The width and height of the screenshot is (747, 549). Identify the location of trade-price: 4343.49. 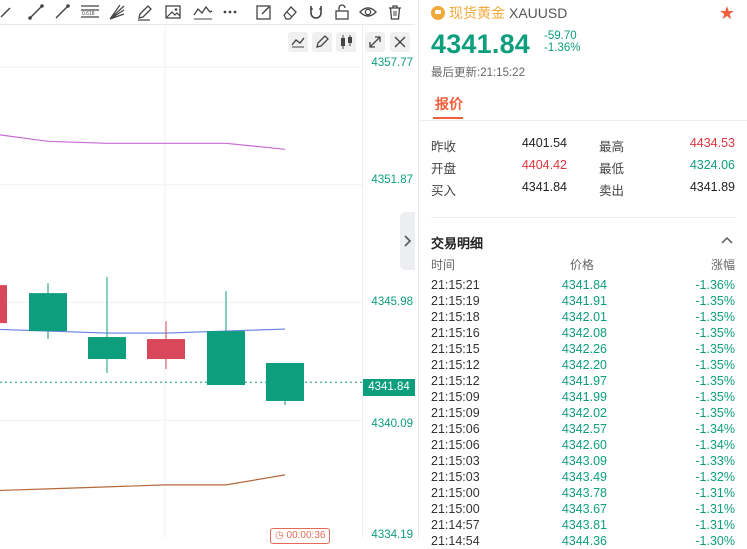
(584, 477).